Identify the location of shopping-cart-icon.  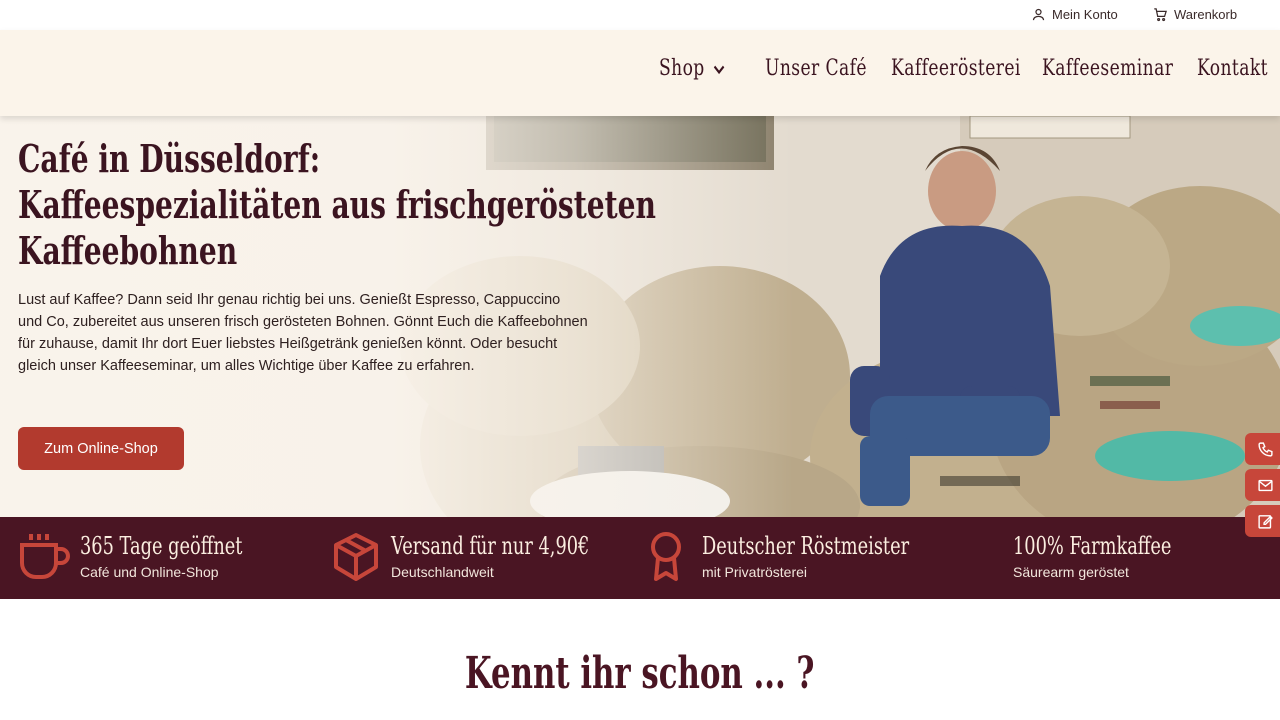
(1160, 15).